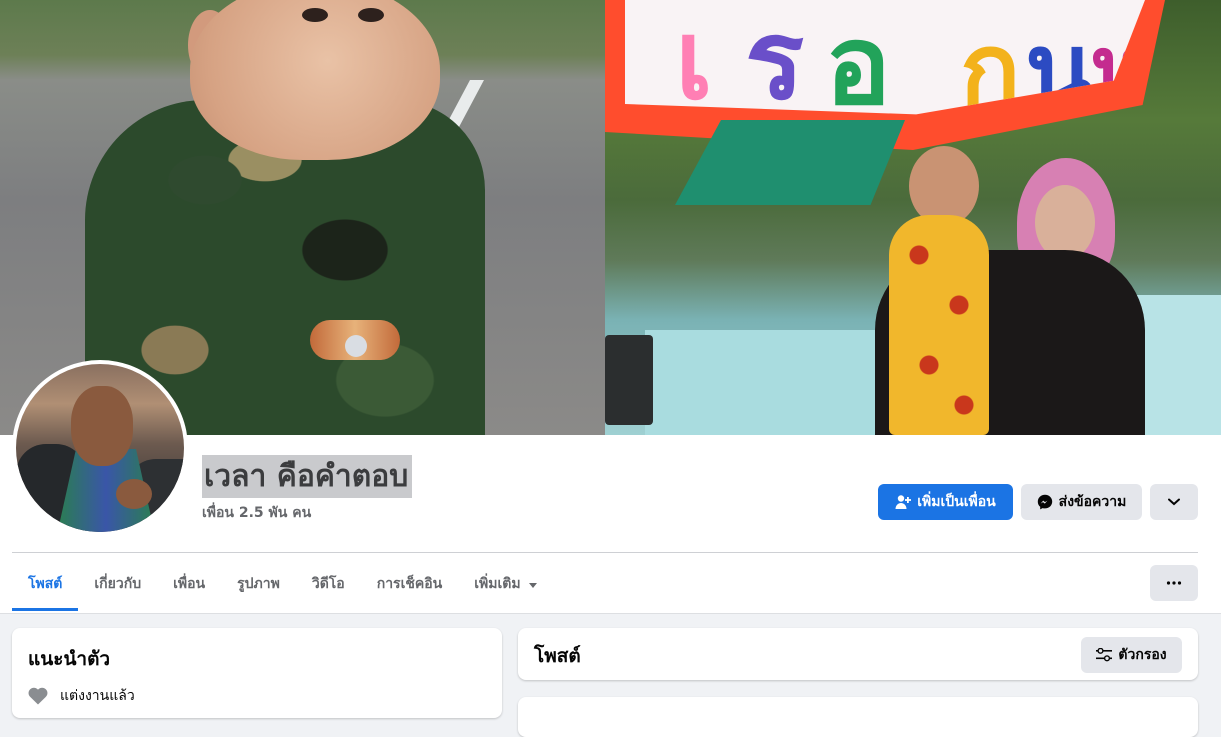  I want to click on header-divider, so click(605, 552).